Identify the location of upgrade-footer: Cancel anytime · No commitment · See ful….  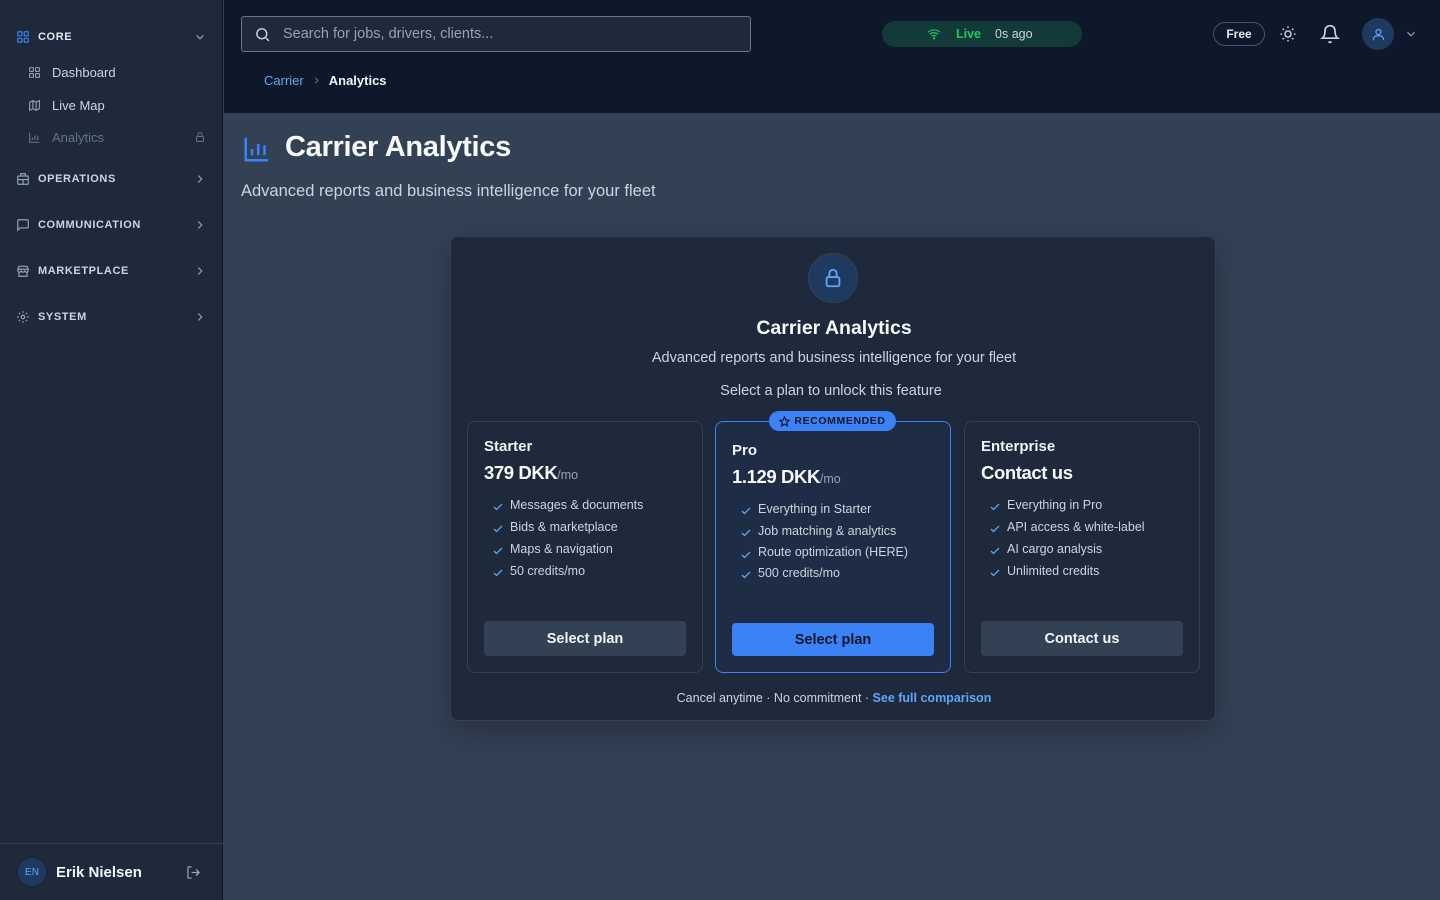
(834, 698).